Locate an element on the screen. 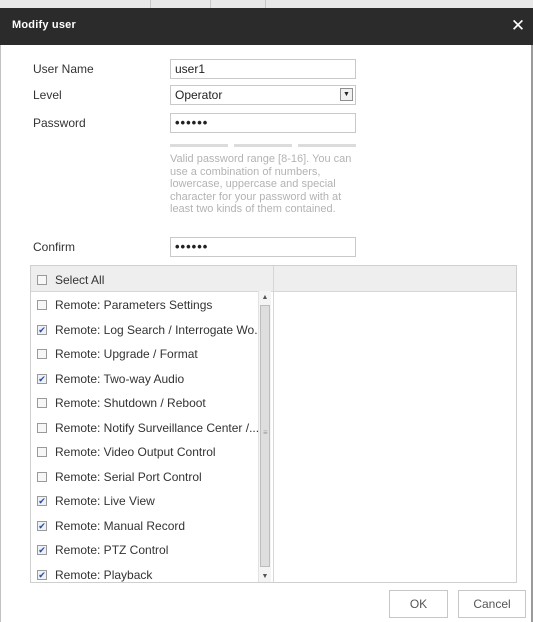 This screenshot has height=622, width=533. confirm-password-field: •••••• is located at coordinates (263, 247).